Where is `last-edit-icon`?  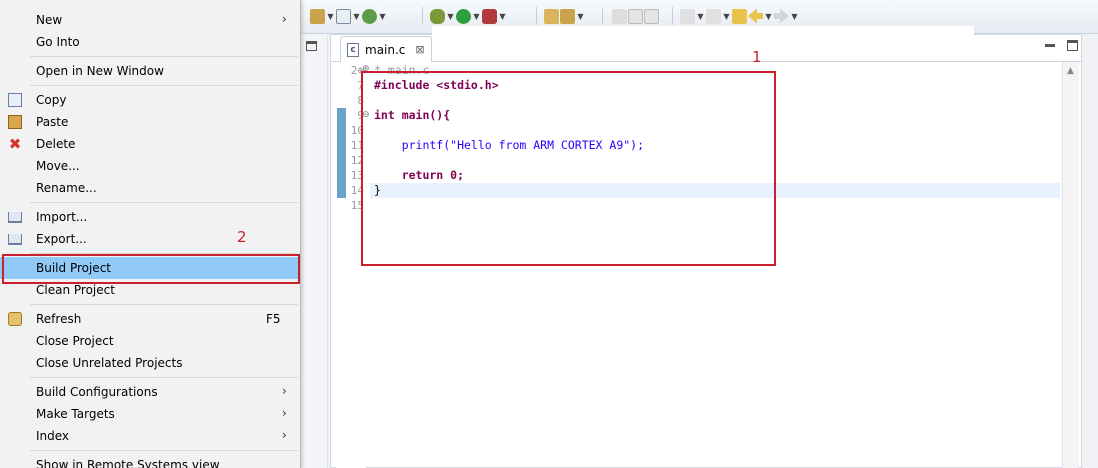 last-edit-icon is located at coordinates (739, 16).